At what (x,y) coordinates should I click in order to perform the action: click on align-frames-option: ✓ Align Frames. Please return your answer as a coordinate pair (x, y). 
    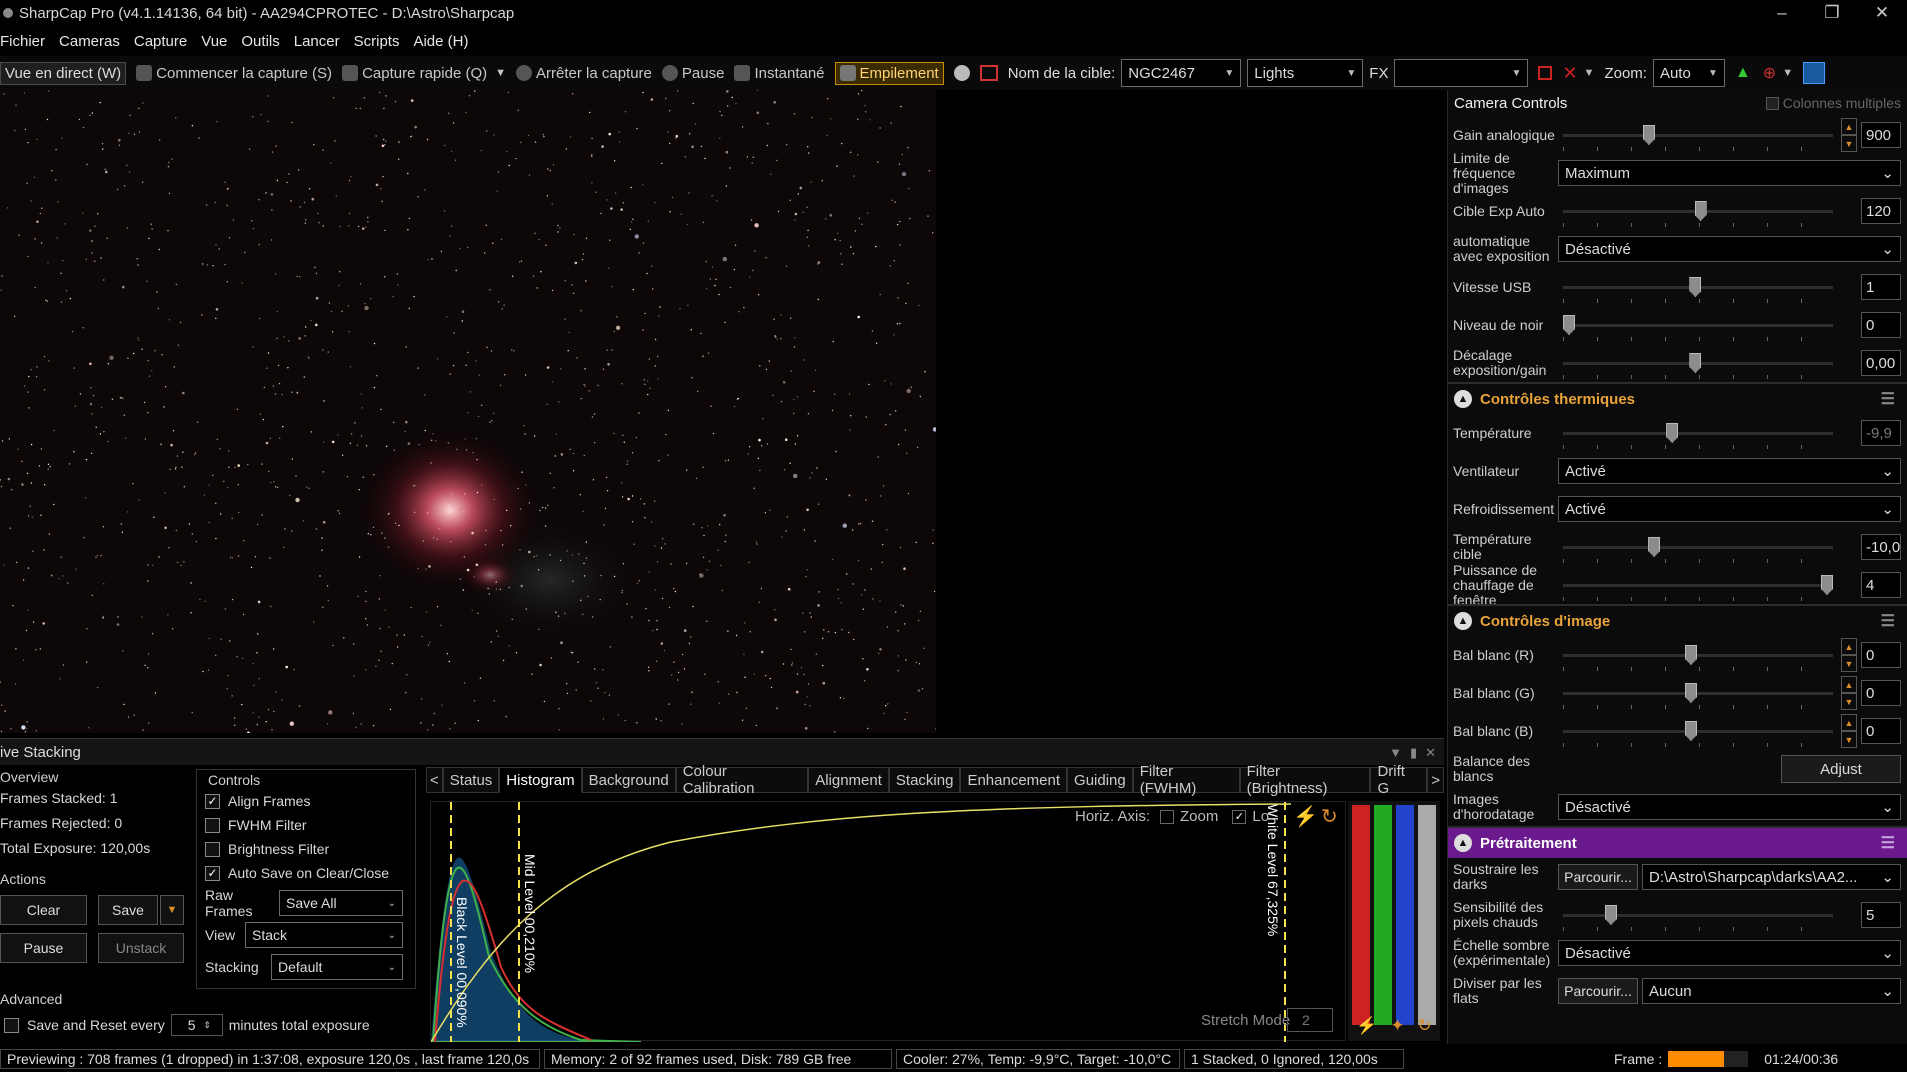
    Looking at the image, I should click on (306, 801).